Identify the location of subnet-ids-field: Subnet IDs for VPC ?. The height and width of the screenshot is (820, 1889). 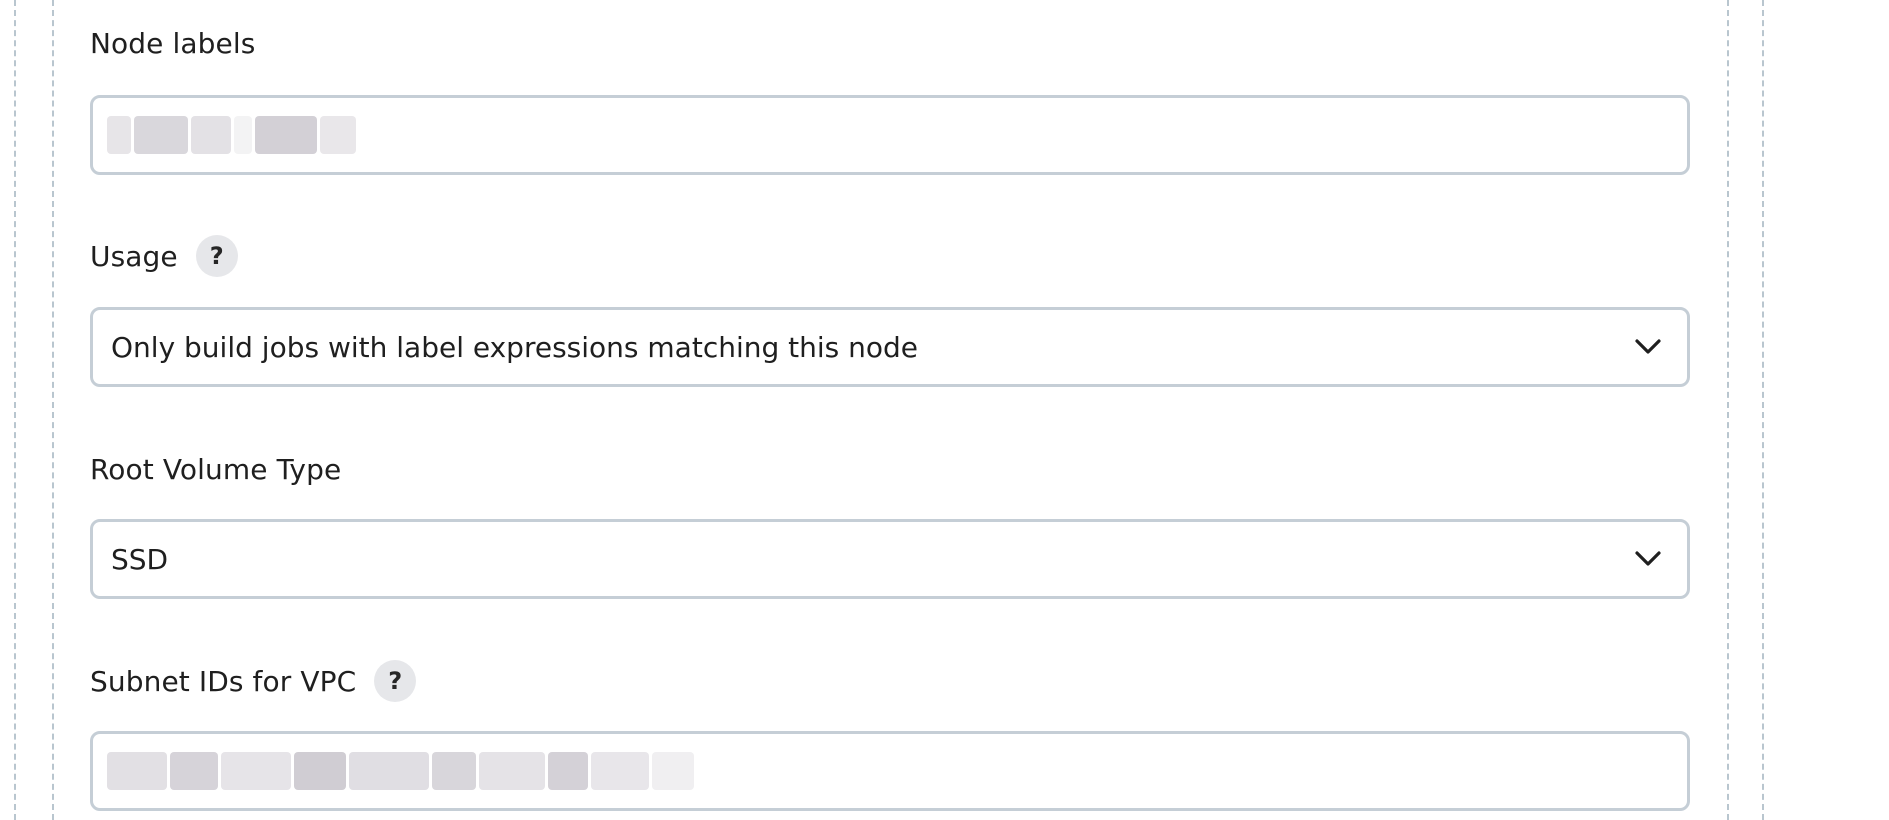
(889, 681).